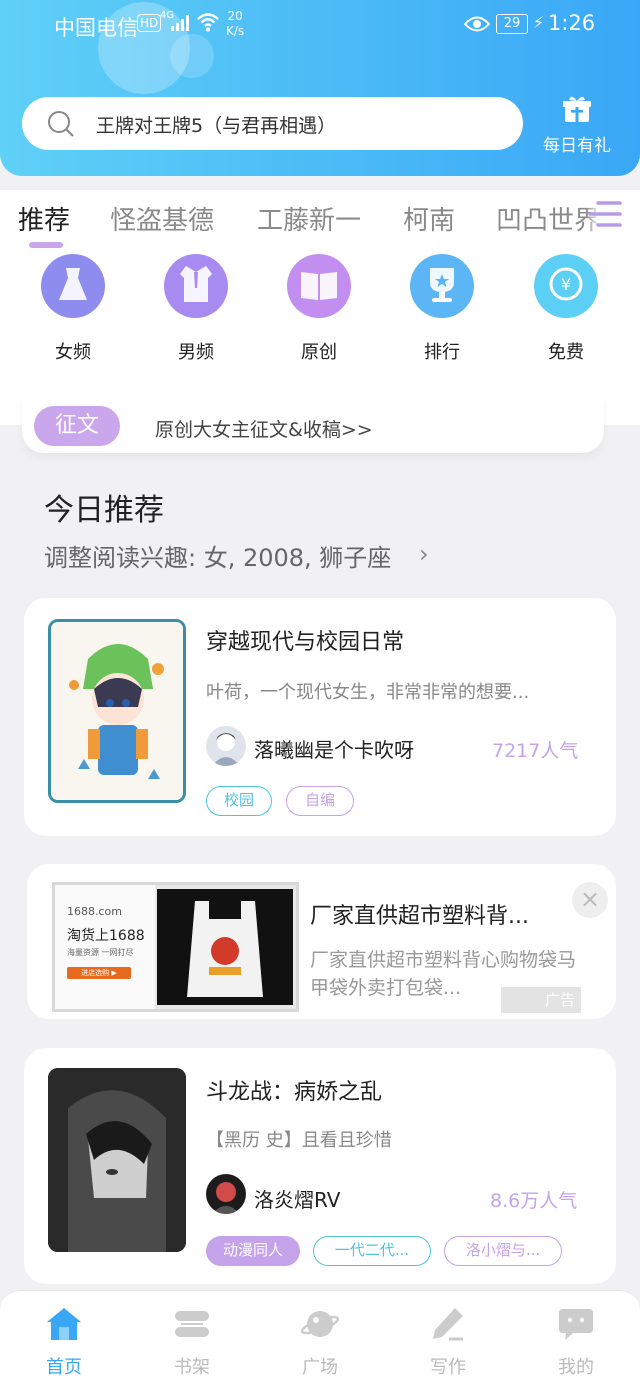 This screenshot has height=1387, width=640. Describe the element at coordinates (294, 1092) in the screenshot. I see `book-title: 斗龙战：病娇之乱` at that location.